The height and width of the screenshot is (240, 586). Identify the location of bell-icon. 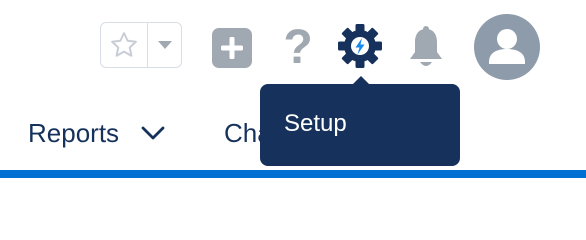
(426, 46).